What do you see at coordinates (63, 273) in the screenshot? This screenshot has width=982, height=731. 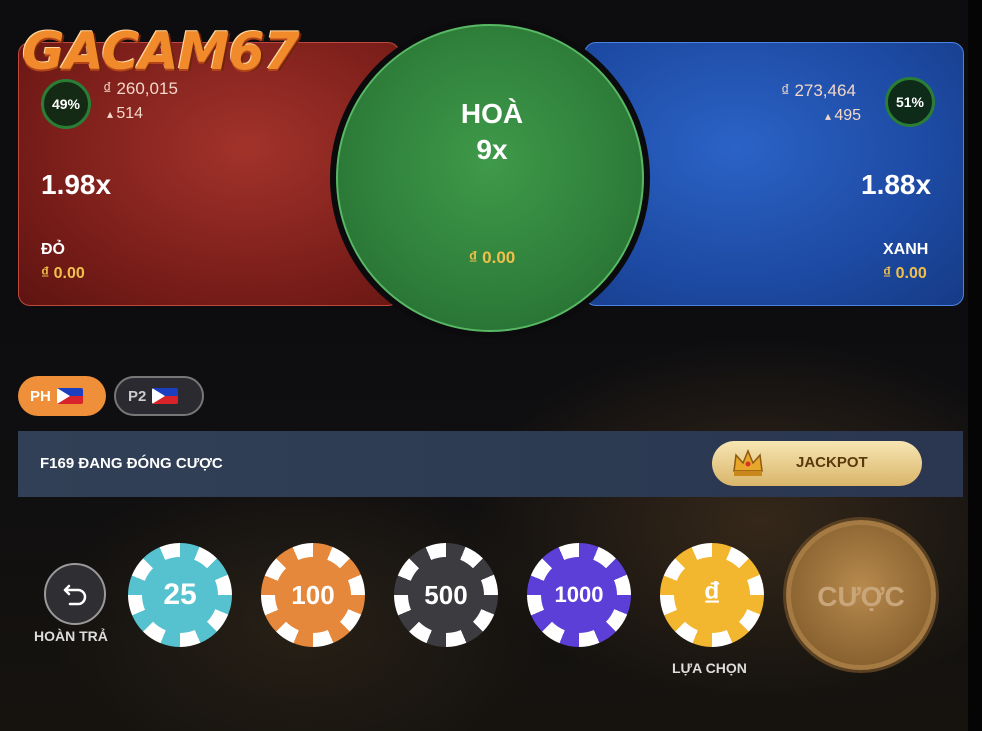 I see `red-bet-amount: ₫ 0.00` at bounding box center [63, 273].